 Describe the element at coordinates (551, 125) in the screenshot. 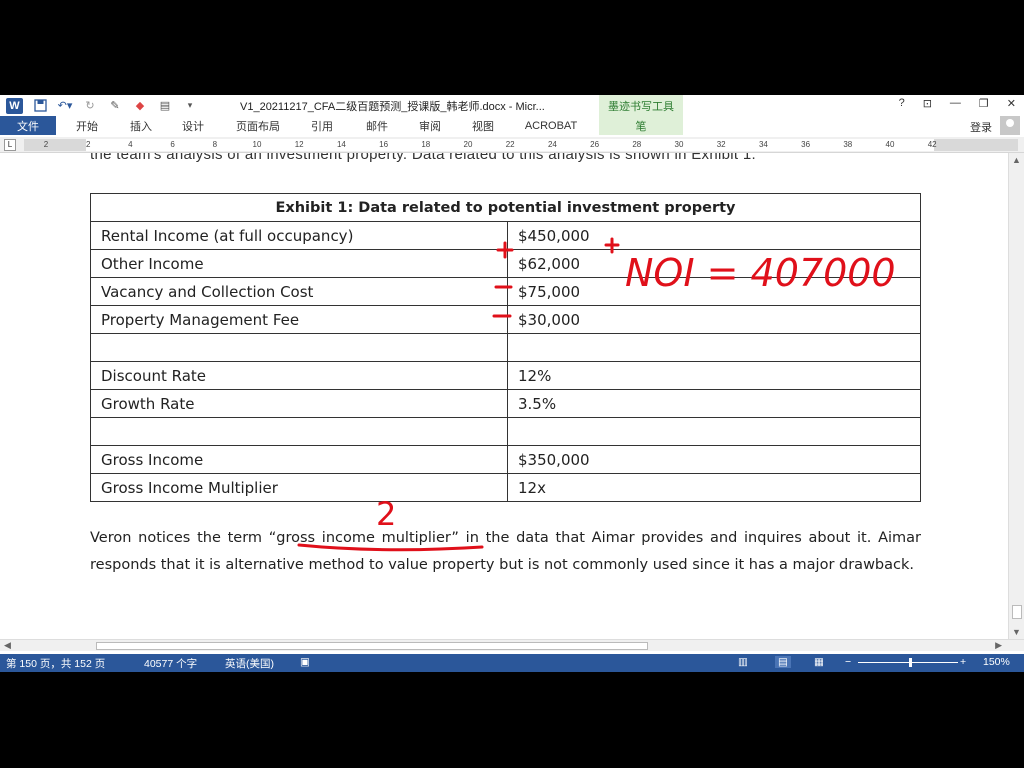

I see `tab-acrobat: ACROBAT` at that location.